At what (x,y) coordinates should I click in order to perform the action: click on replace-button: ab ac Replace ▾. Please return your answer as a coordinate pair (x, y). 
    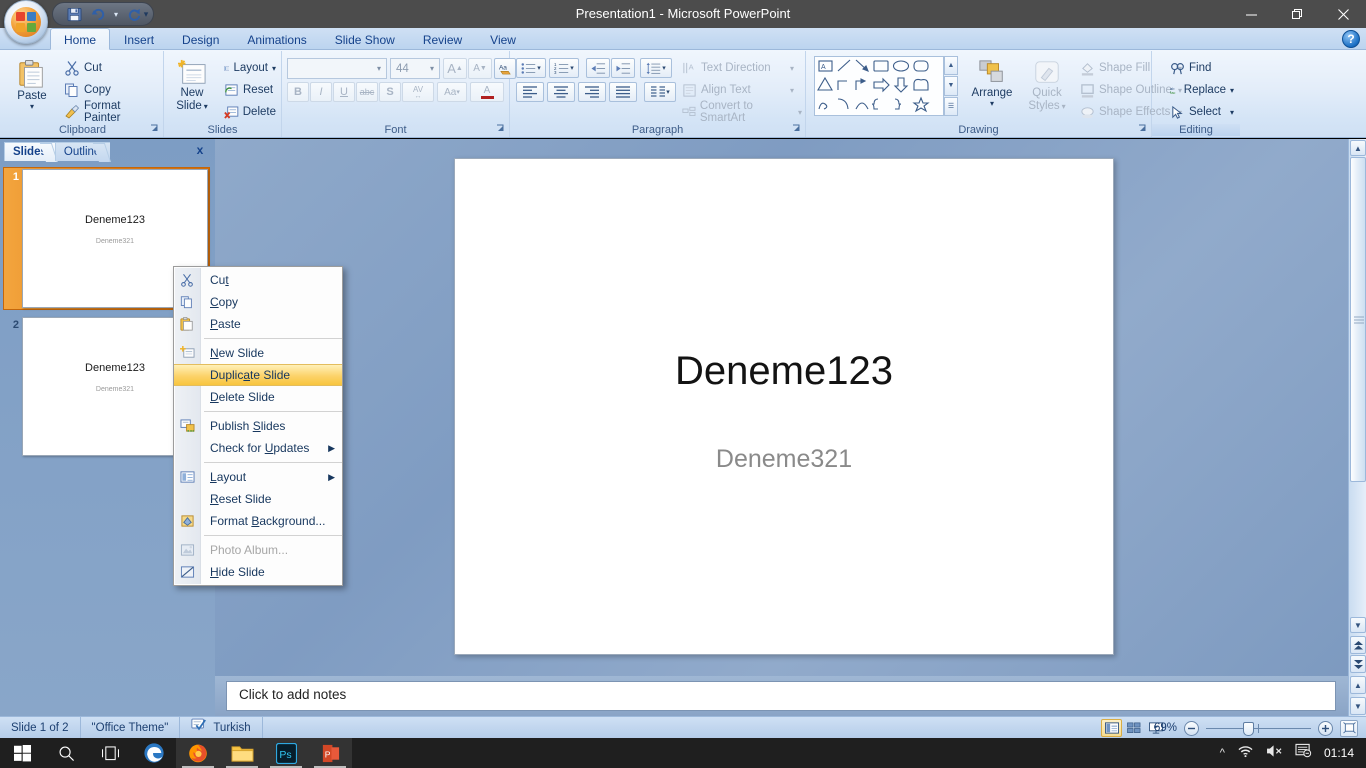
    Looking at the image, I should click on (1202, 90).